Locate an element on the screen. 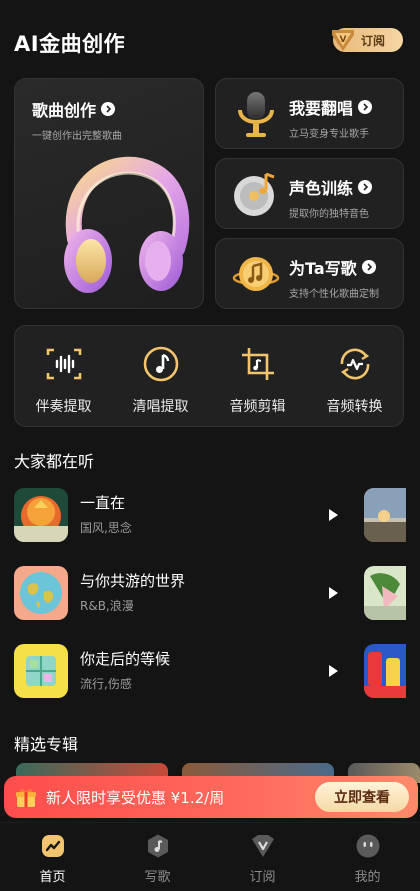 This screenshot has width=420, height=891. gift-icon is located at coordinates (26, 798).